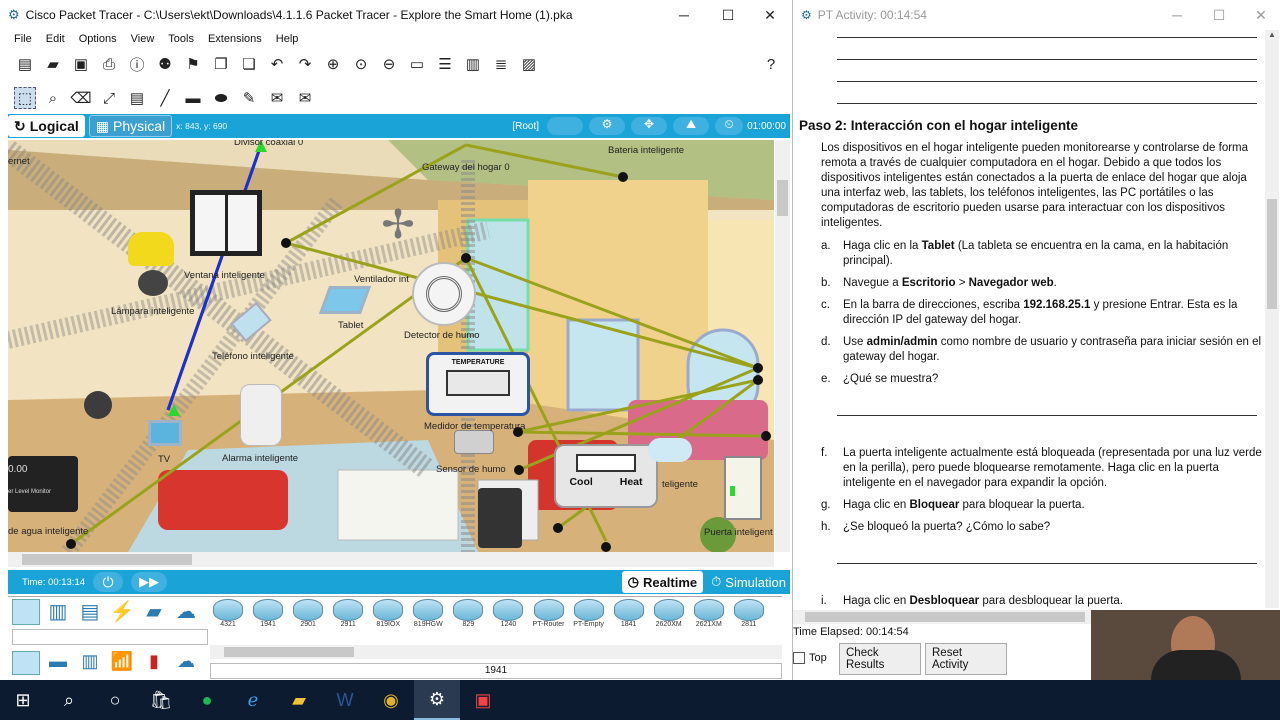  I want to click on top-checkbox, so click(799, 658).